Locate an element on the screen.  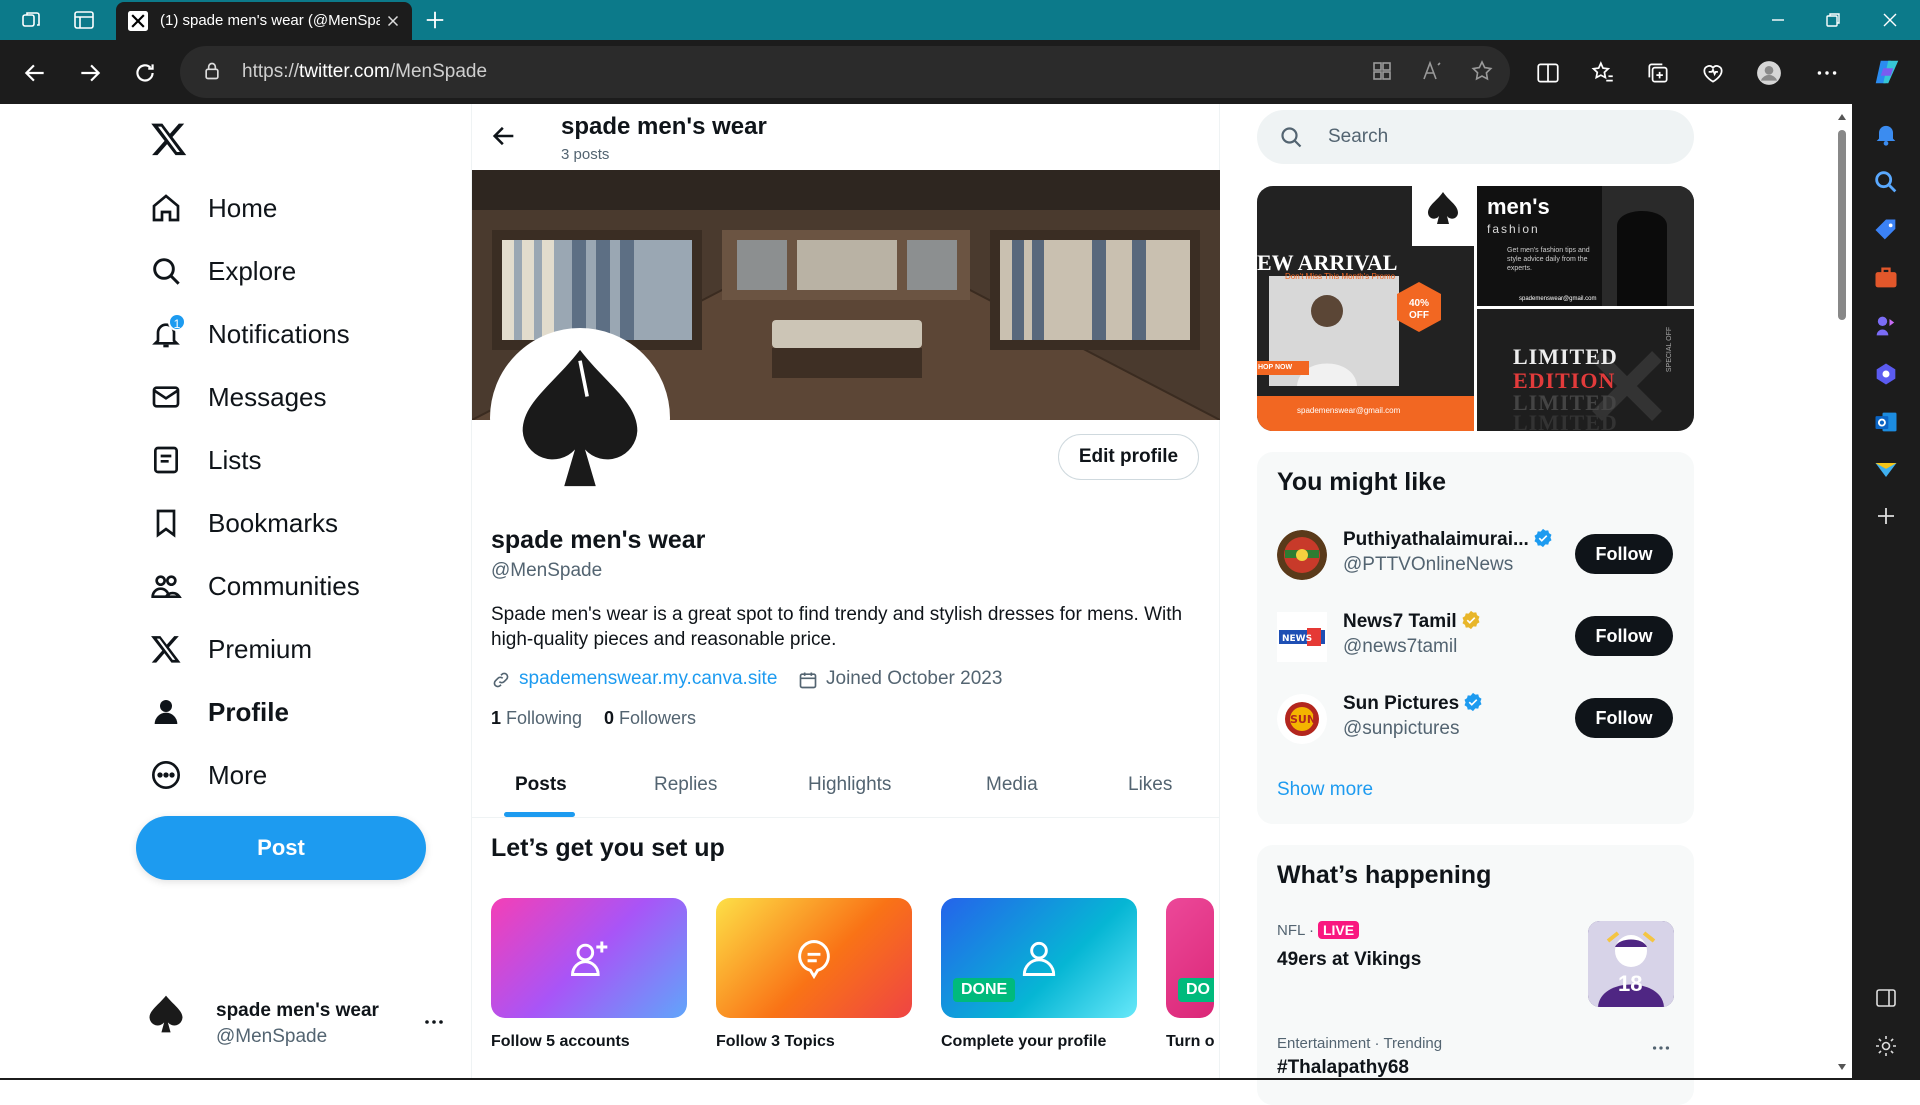
games-icon is located at coordinates (1886, 326).